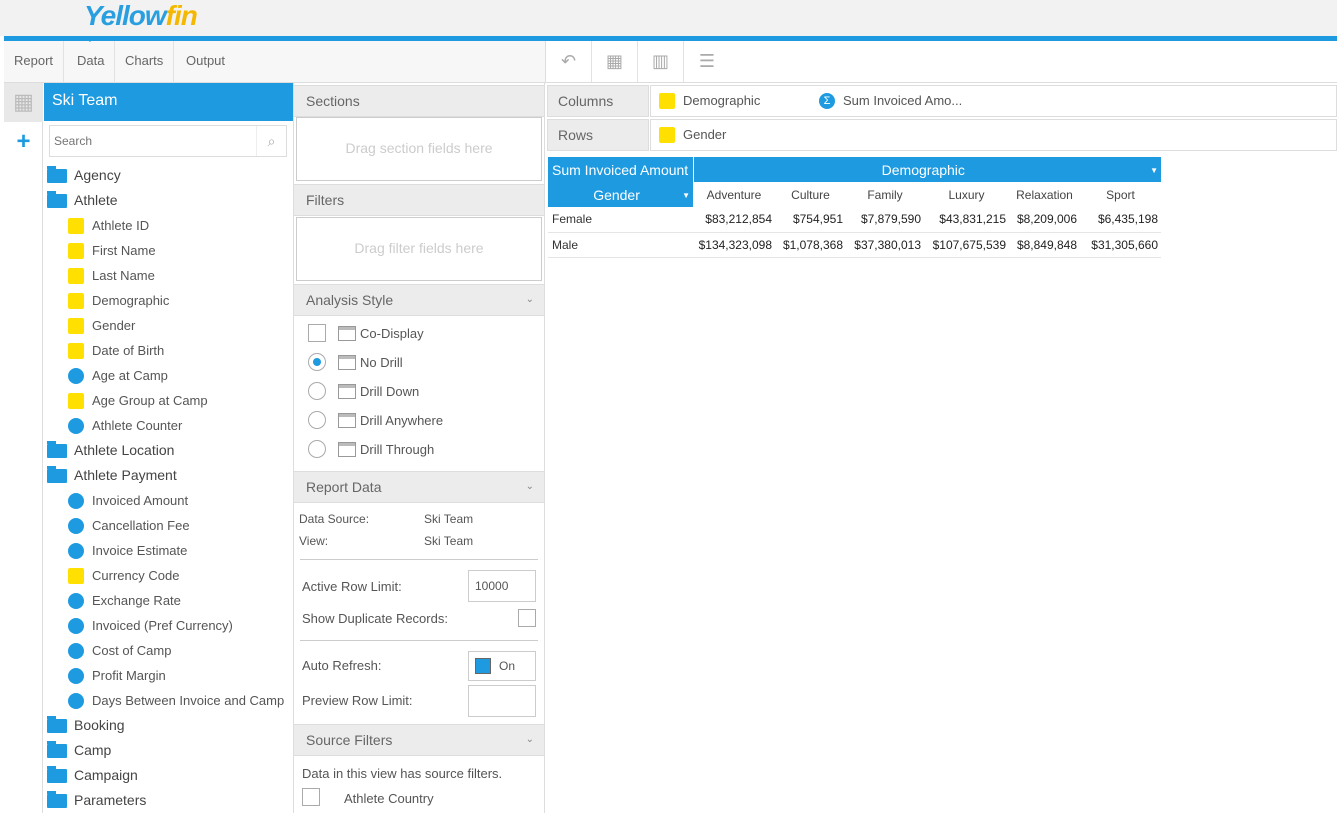  I want to click on auto-refresh-toggle: On, so click(502, 666).